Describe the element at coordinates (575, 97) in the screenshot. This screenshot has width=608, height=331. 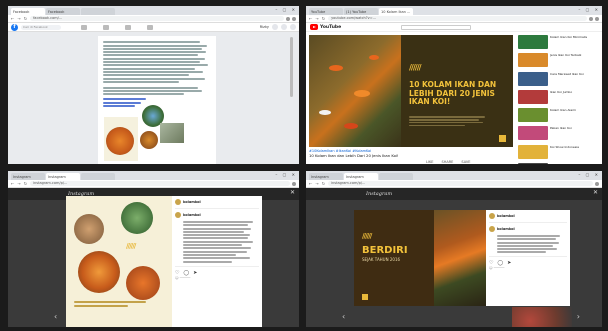
I see `suggested-video-title: Ikan Koi Jumbo` at that location.